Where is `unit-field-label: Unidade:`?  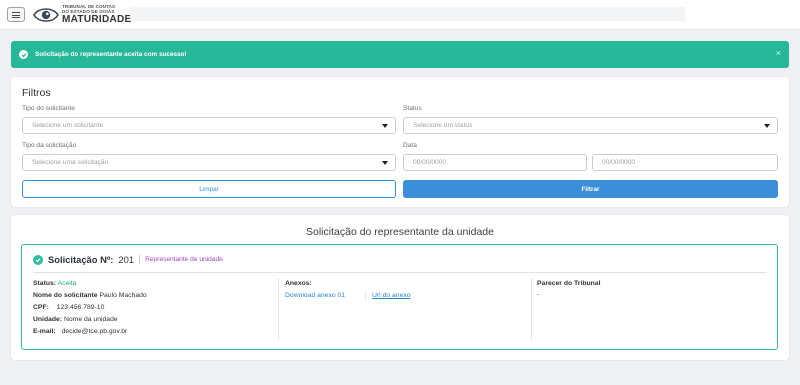
unit-field-label: Unidade: is located at coordinates (48, 319).